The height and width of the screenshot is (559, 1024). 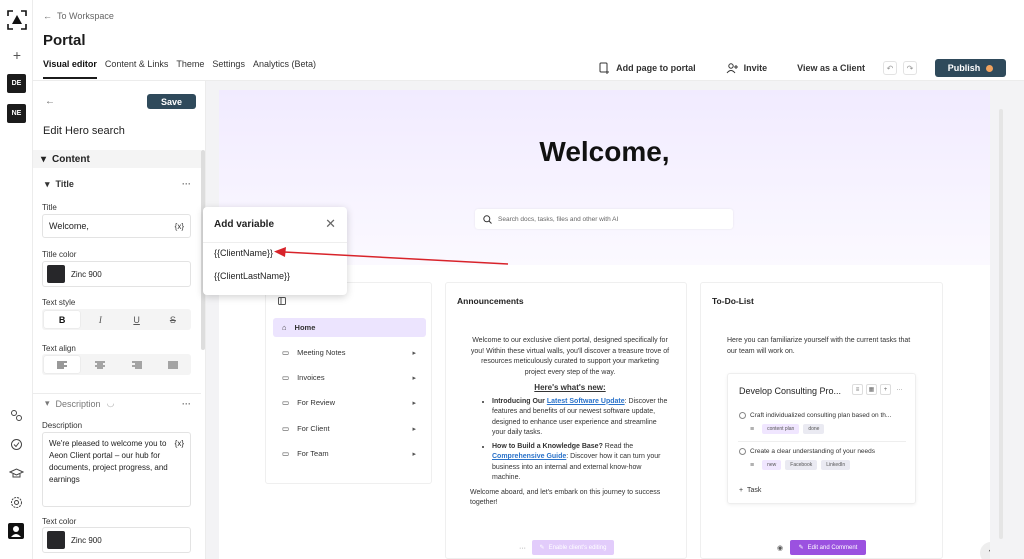 What do you see at coordinates (1001, 324) in the screenshot?
I see `canvas-scrollbar` at bounding box center [1001, 324].